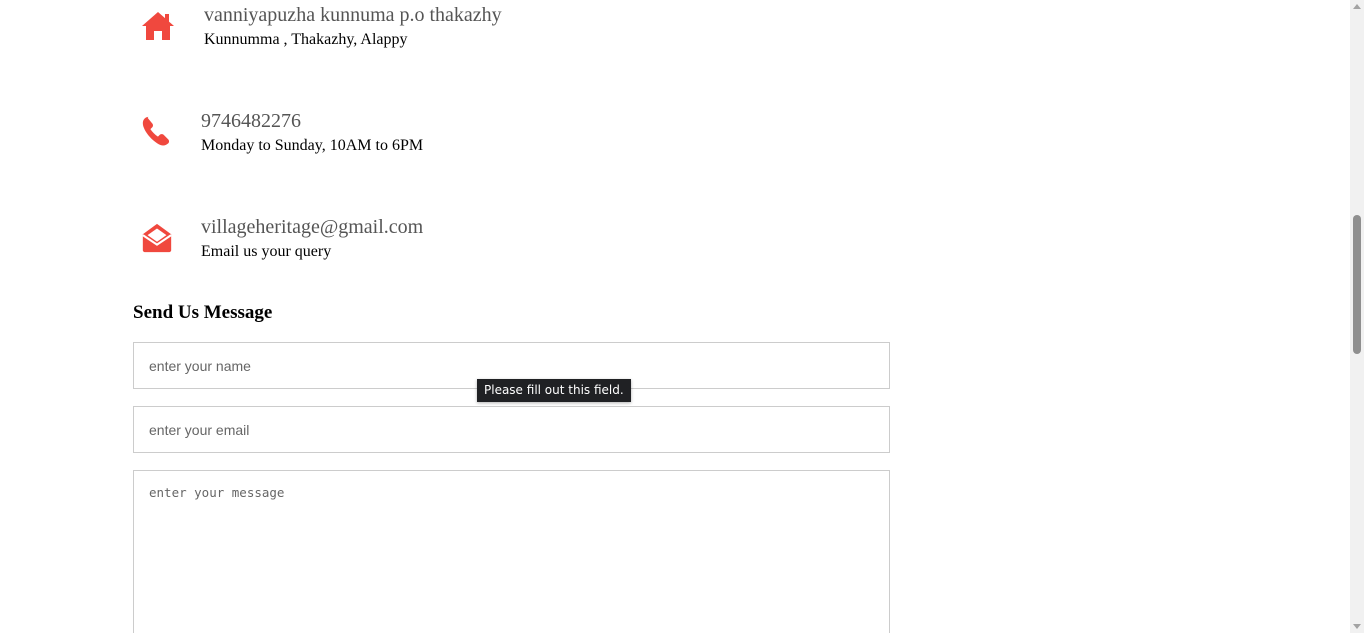 The image size is (1364, 633). I want to click on phone-number: 9746482276, so click(251, 121).